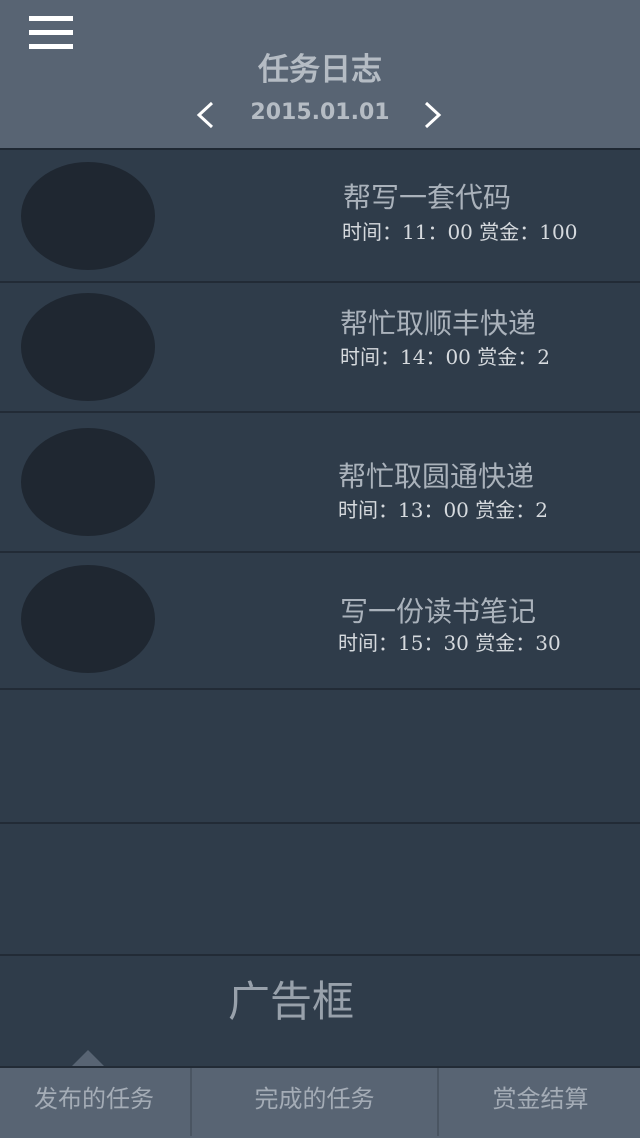 Image resolution: width=640 pixels, height=1138 pixels. Describe the element at coordinates (291, 1001) in the screenshot. I see `ad-label: 广告框` at that location.